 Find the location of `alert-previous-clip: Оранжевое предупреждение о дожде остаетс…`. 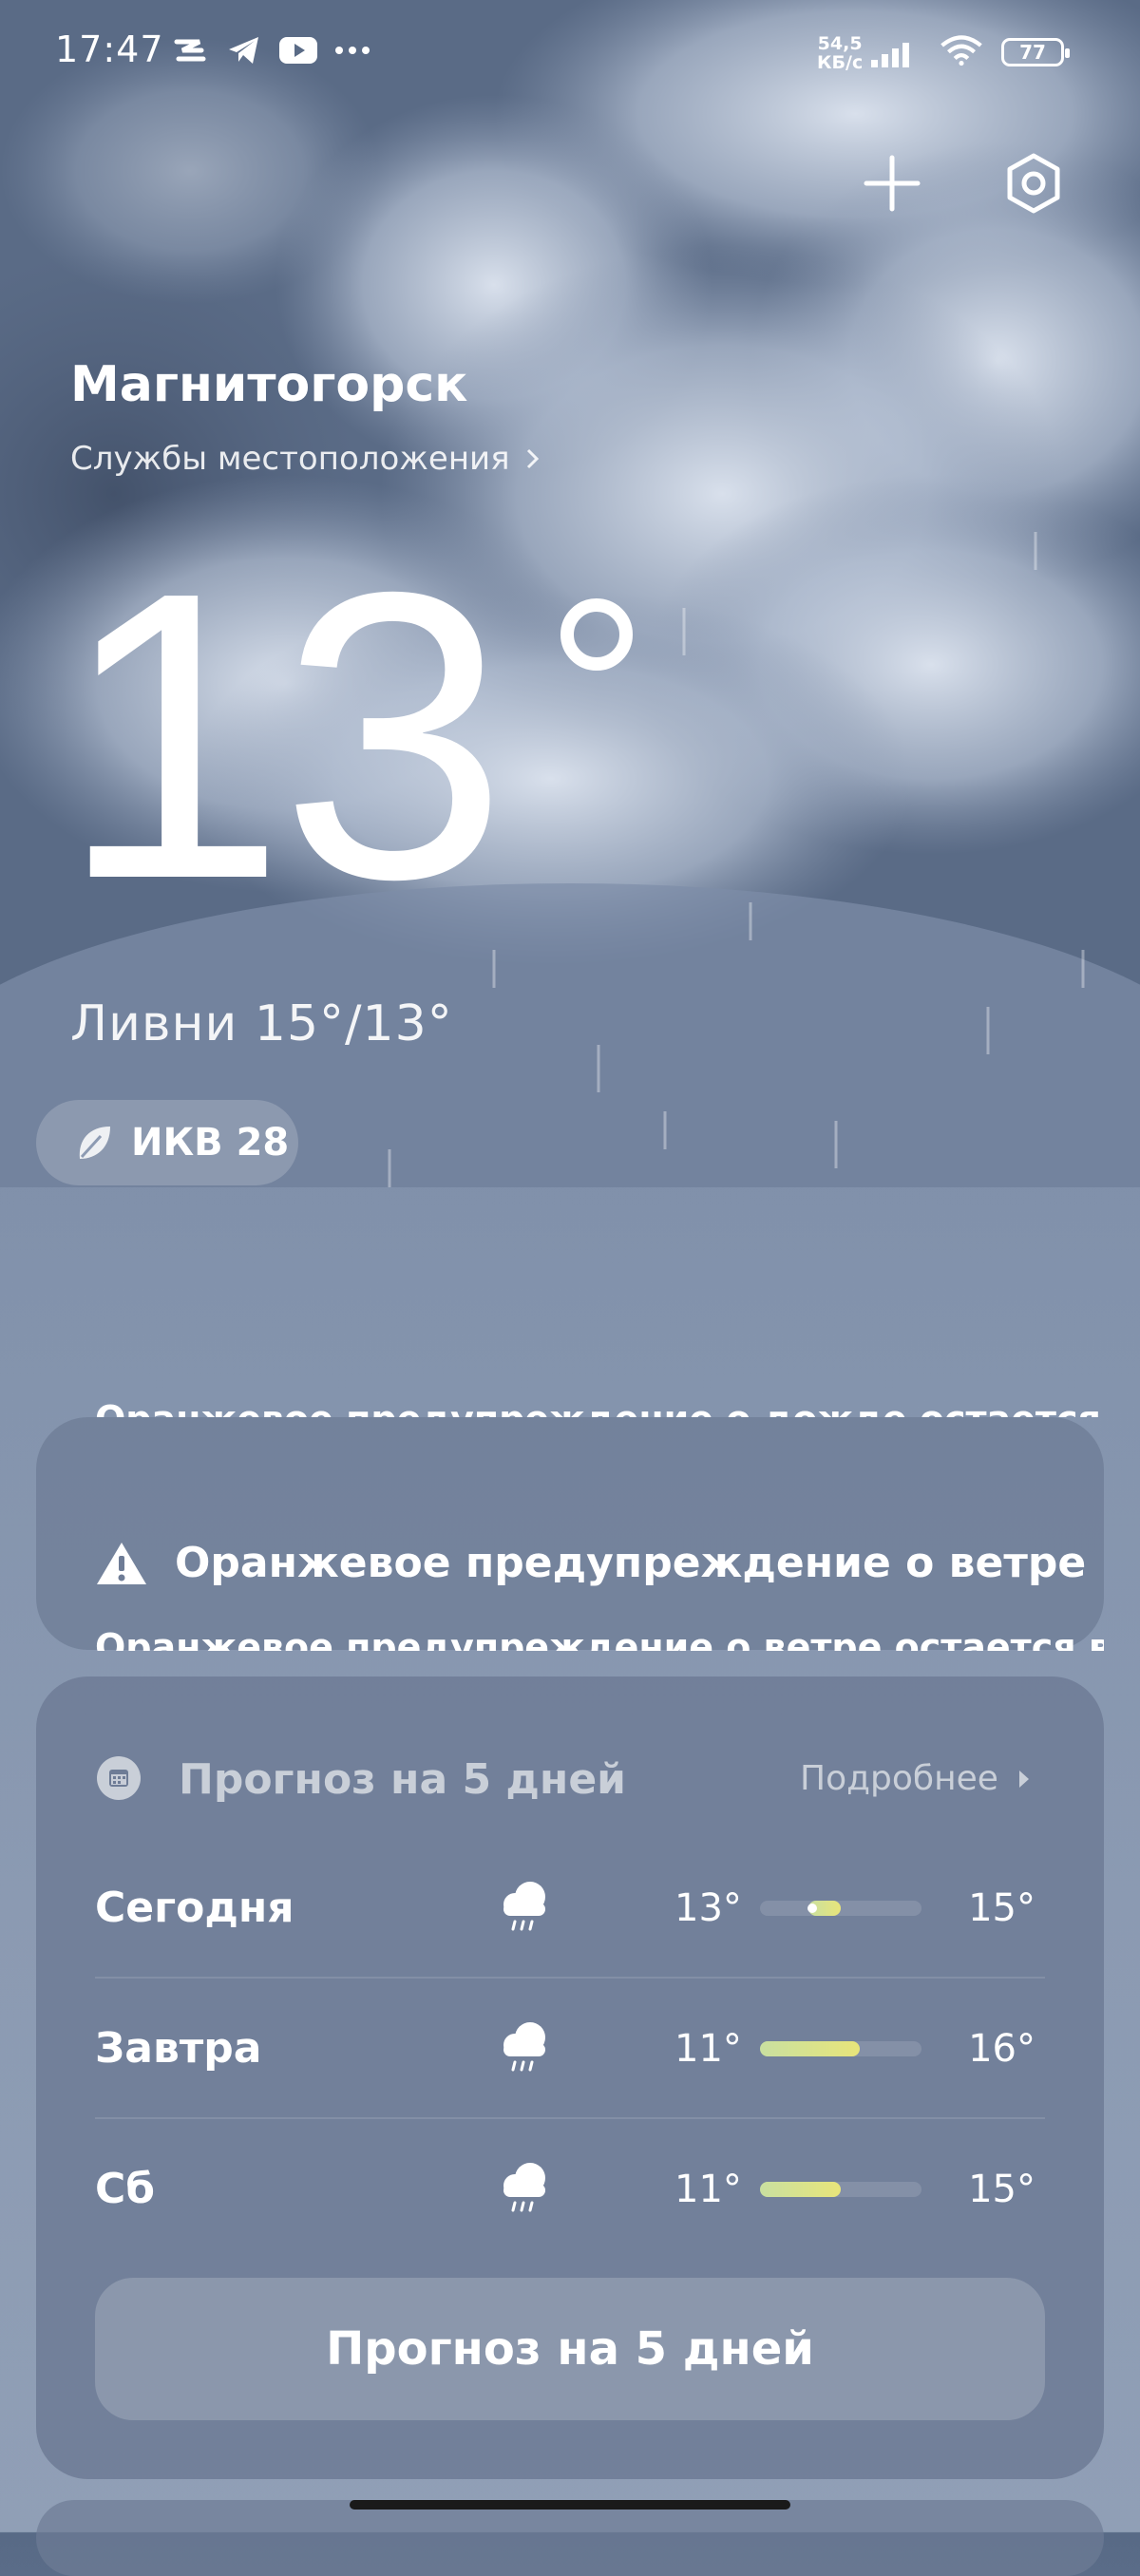

alert-previous-clip: Оранжевое предупреждение о дожде остаетс… is located at coordinates (570, 1392).